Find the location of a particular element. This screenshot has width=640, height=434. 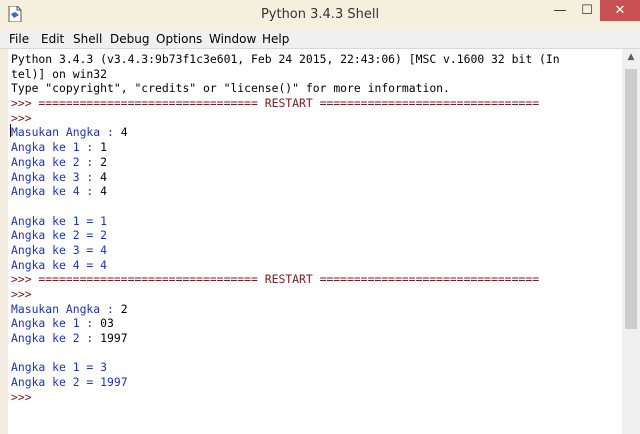

shell-line: Angka ke 3 = 4 is located at coordinates (285, 250).